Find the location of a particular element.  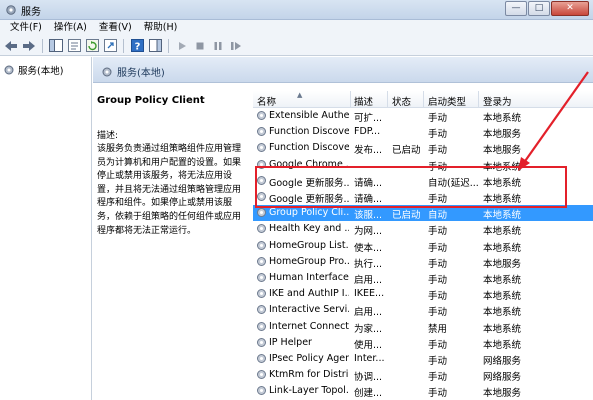

menu-bar: 文件(F) 操作(A) 查看(V) 帮助(H) is located at coordinates (296, 28).